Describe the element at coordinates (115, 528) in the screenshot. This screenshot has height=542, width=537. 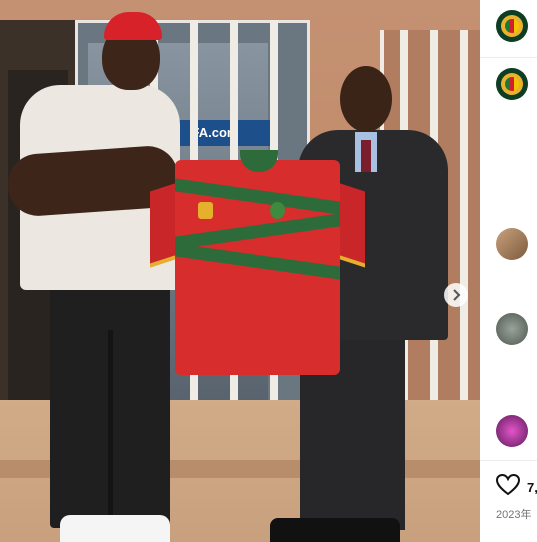
I see `white-sneakers` at that location.